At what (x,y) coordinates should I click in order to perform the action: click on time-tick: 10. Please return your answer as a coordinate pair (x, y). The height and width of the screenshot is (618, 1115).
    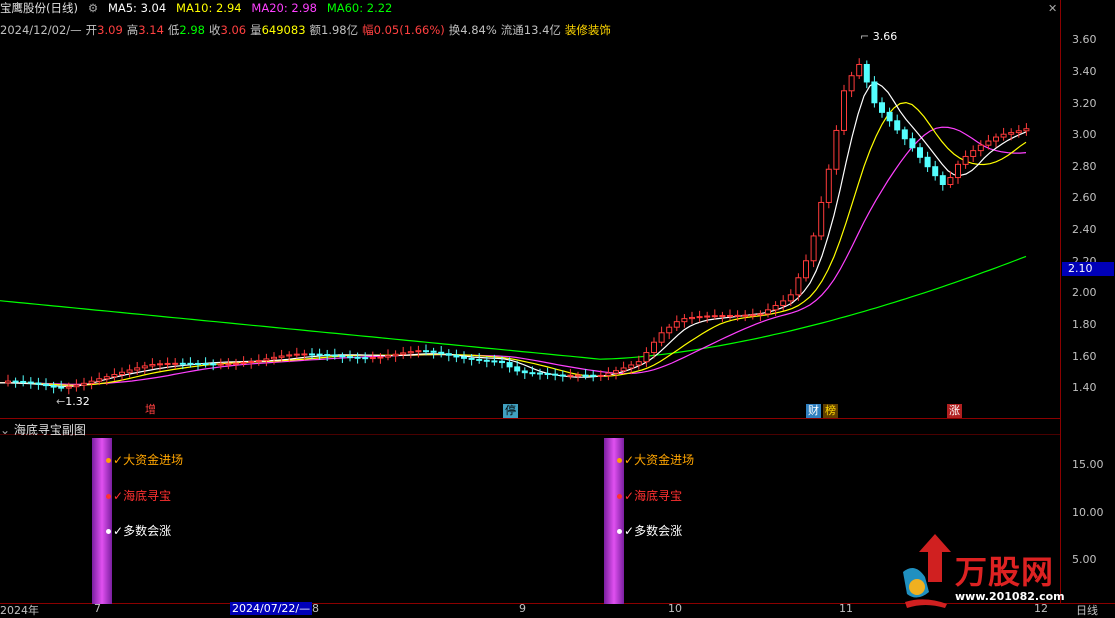
    Looking at the image, I should click on (675, 608).